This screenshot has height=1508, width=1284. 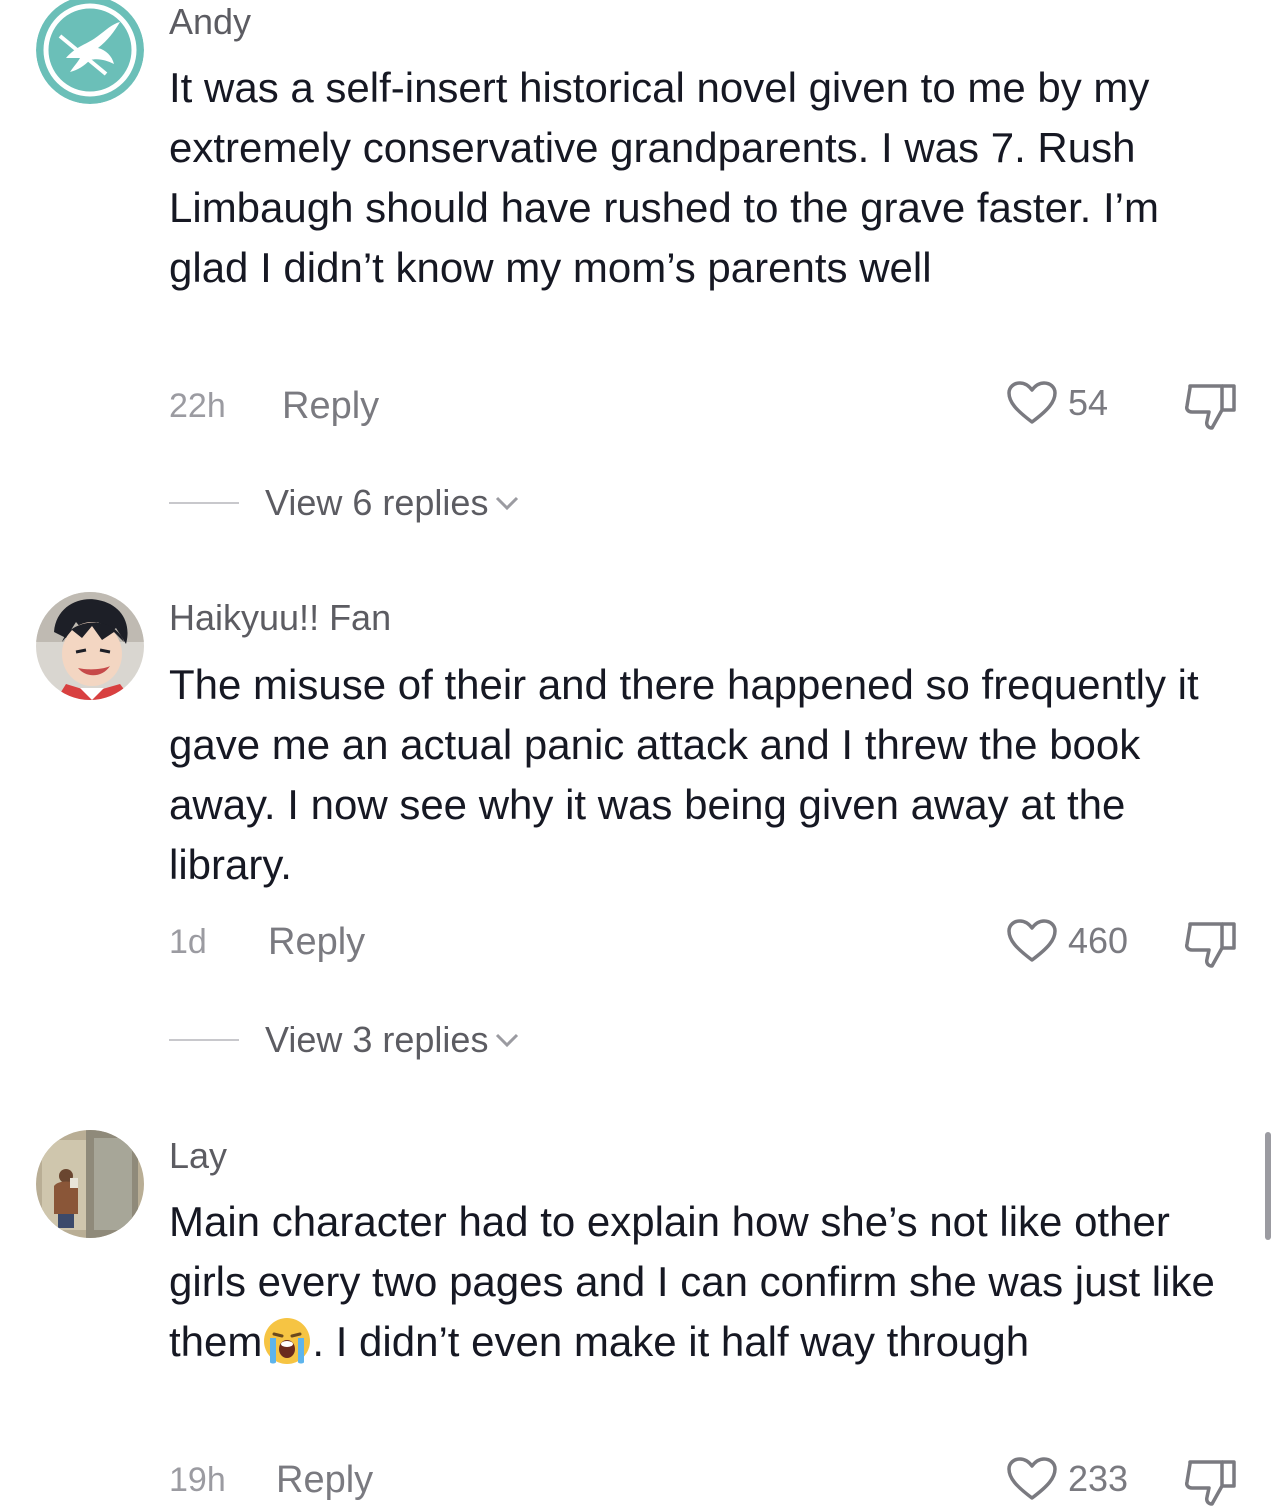 What do you see at coordinates (197, 406) in the screenshot?
I see `comment-time: 22h` at bounding box center [197, 406].